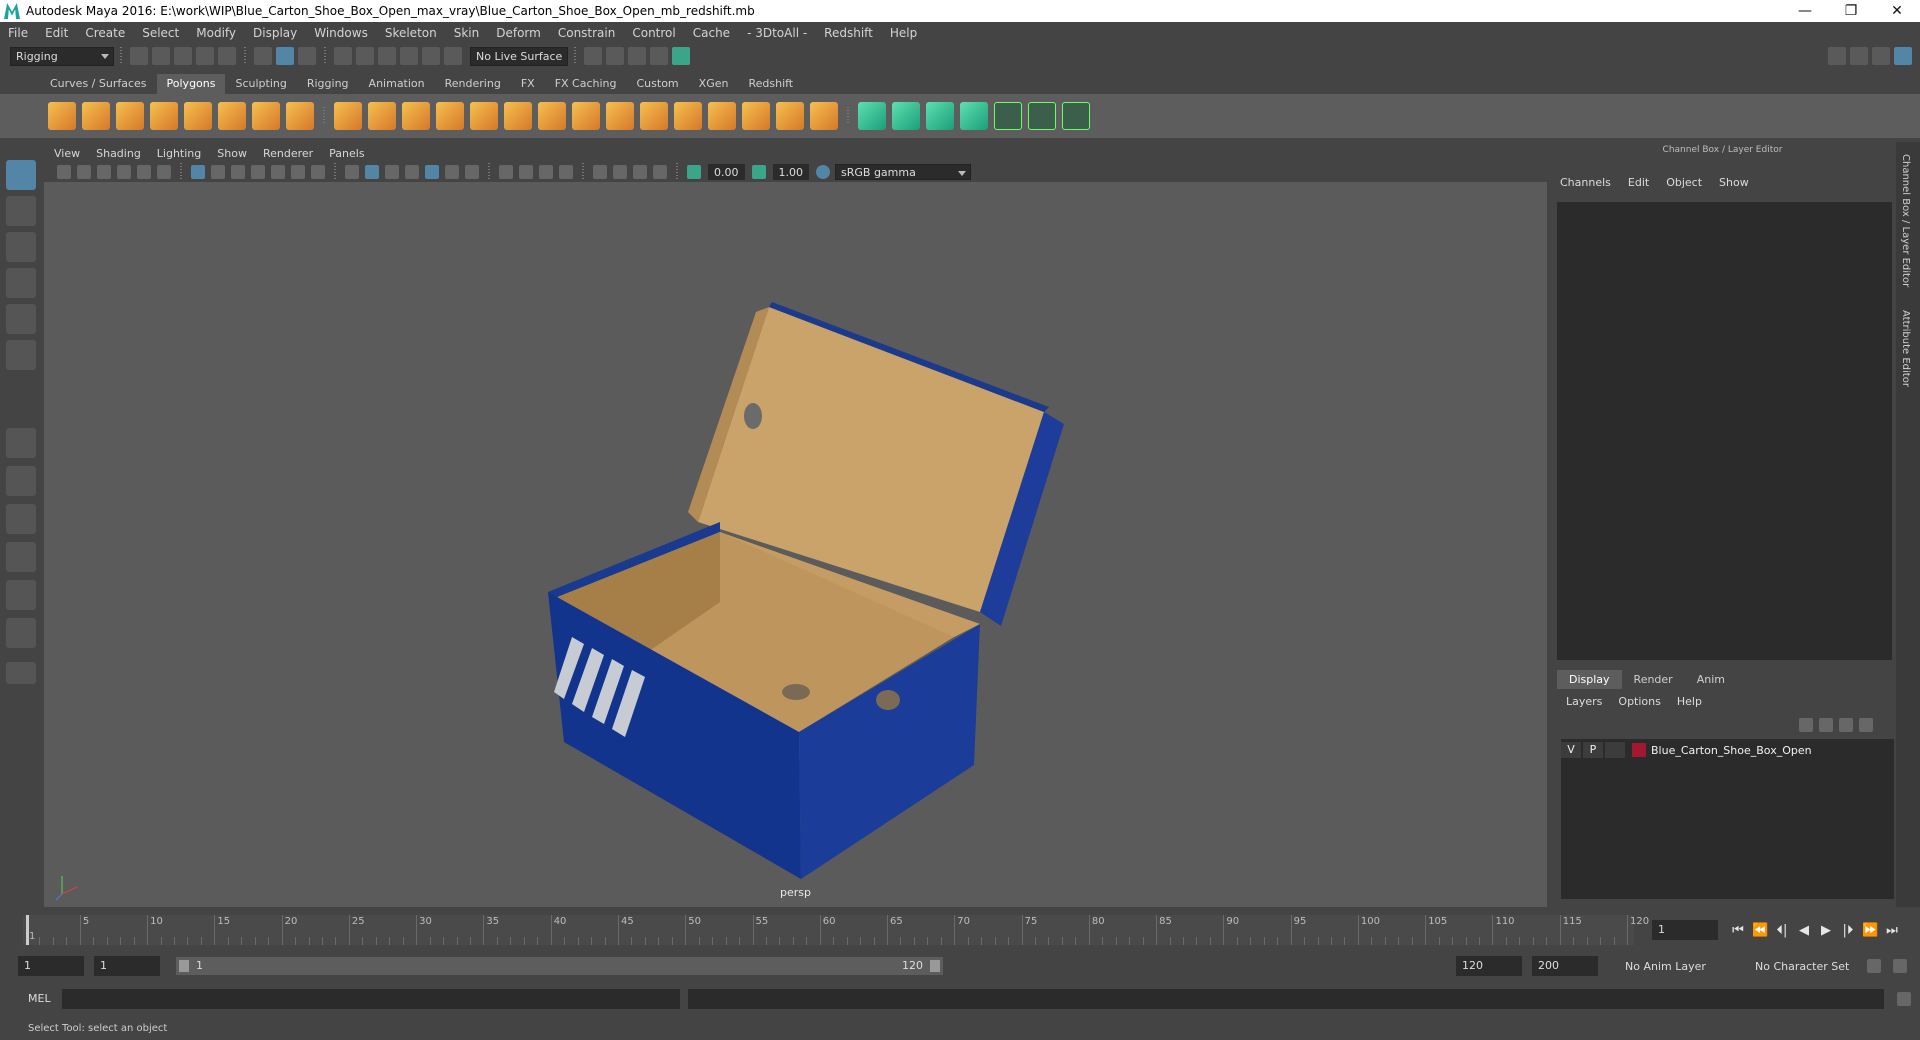  I want to click on viewport-menu-renderer: Renderer, so click(288, 153).